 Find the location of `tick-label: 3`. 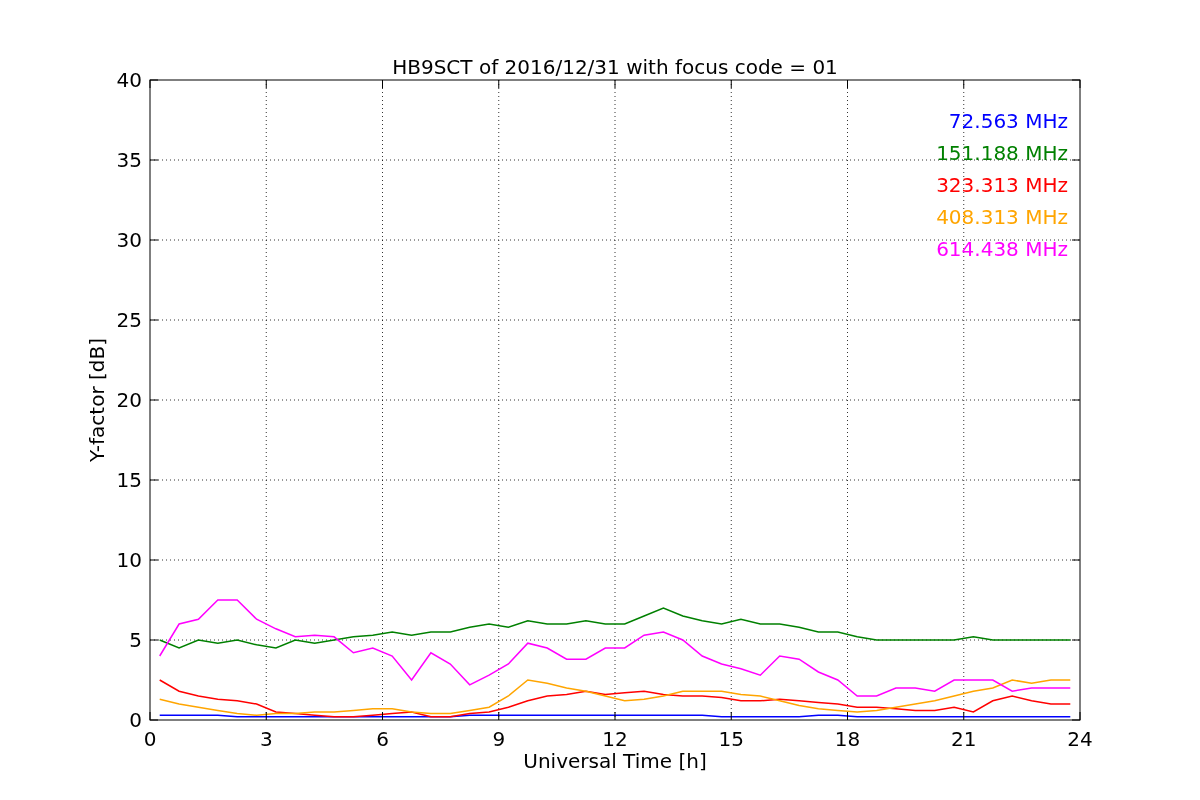

tick-label: 3 is located at coordinates (266, 739).